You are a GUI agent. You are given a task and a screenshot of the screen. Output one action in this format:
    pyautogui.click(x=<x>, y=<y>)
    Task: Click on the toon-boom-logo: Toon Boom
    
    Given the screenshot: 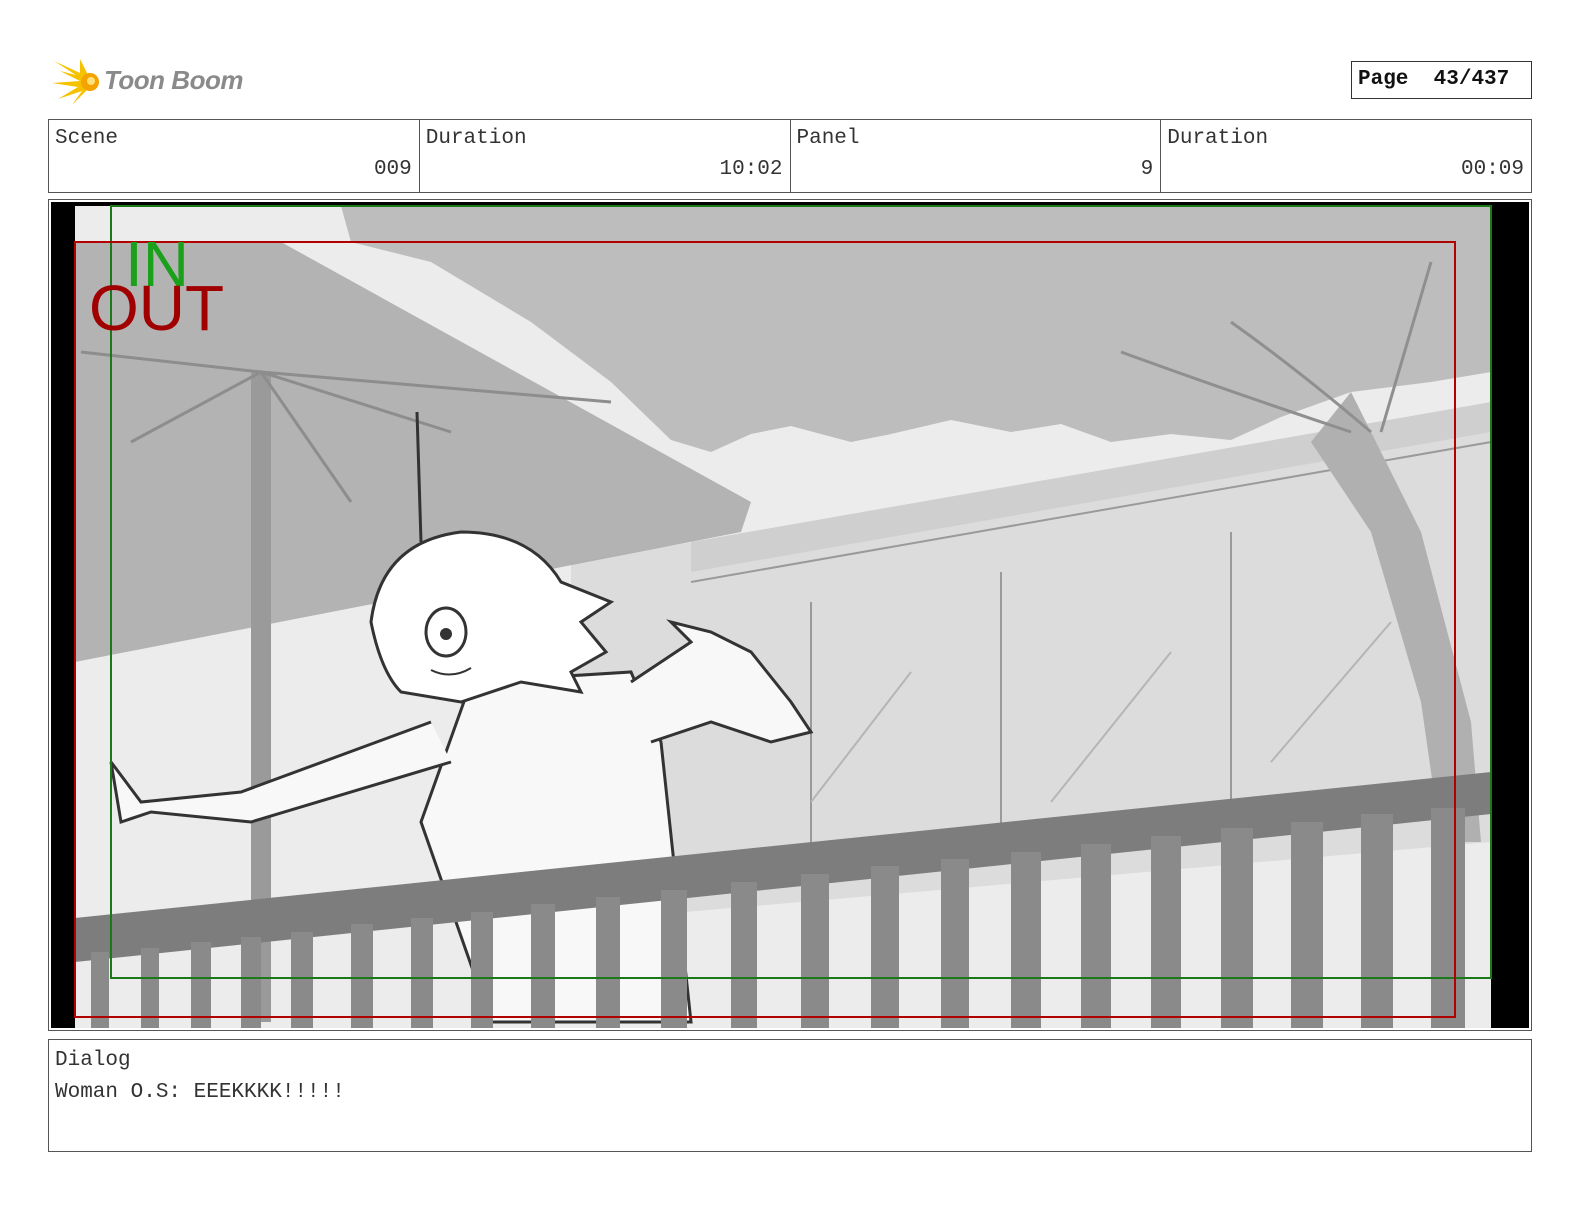 What is the action you would take?
    pyautogui.click(x=150, y=82)
    